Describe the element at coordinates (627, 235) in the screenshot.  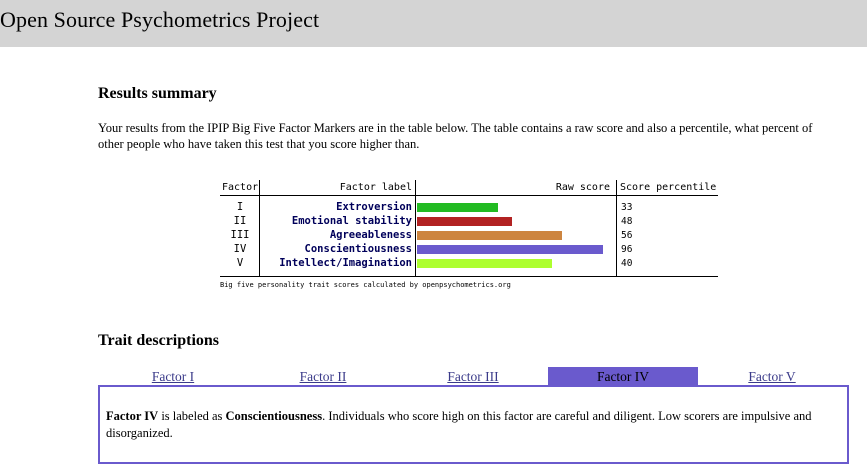
I see `percentile-value: 56` at that location.